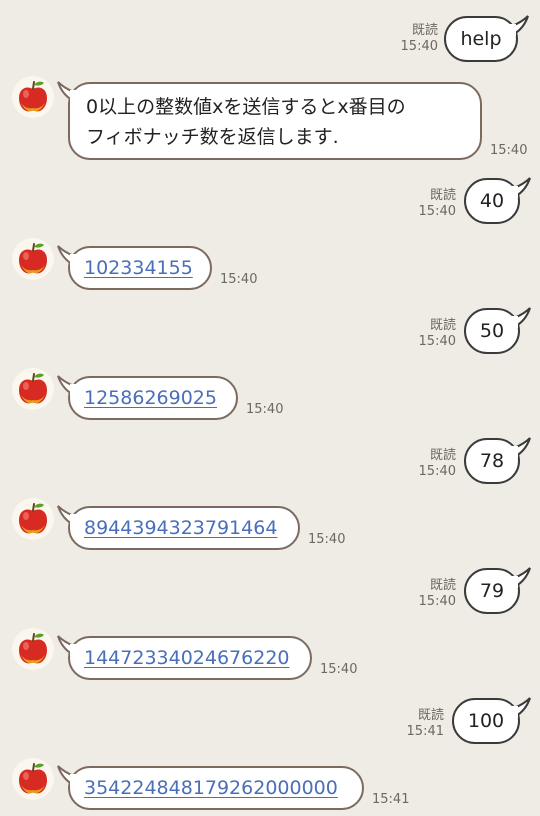 This screenshot has width=540, height=816. I want to click on incoming-bubble: 102334155, so click(134, 267).